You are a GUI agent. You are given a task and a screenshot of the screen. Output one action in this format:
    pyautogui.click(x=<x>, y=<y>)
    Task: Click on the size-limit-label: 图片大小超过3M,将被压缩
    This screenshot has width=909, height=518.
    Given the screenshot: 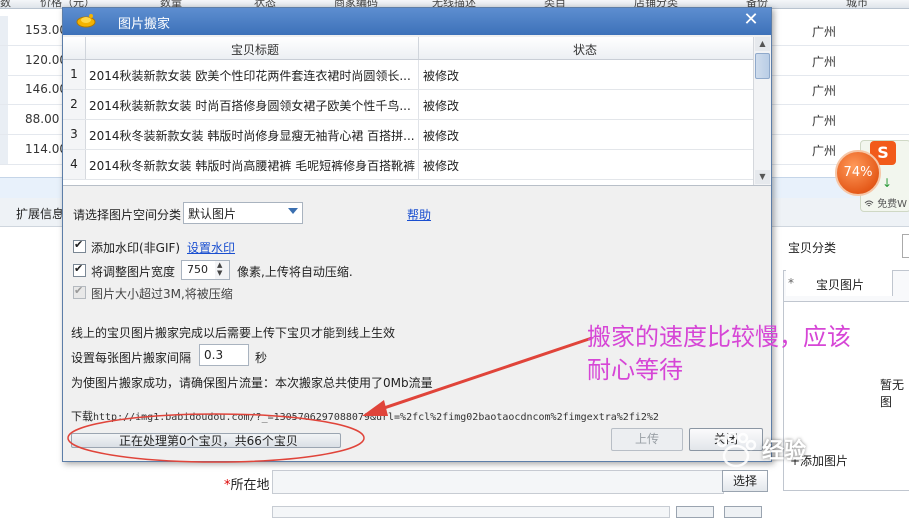 What is the action you would take?
    pyautogui.click(x=162, y=294)
    